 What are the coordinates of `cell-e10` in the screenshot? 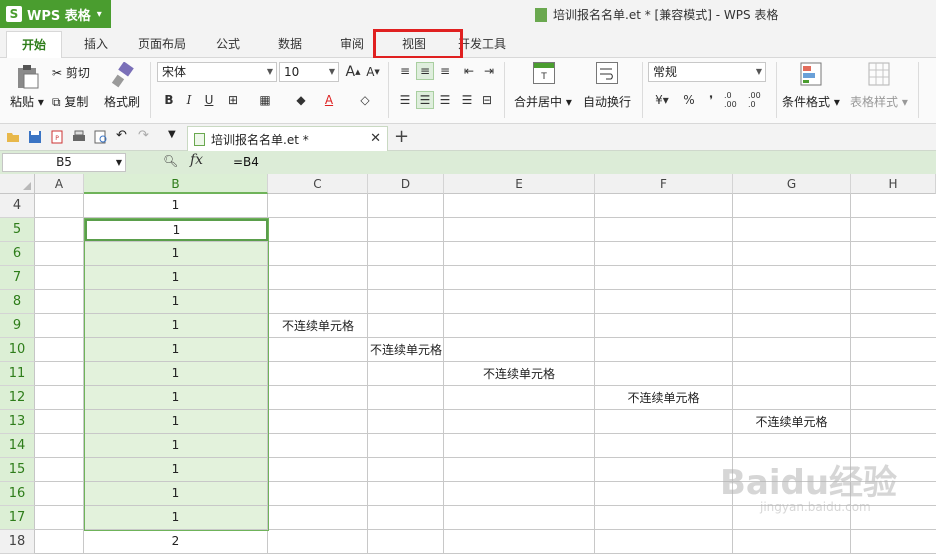 It's located at (519, 350).